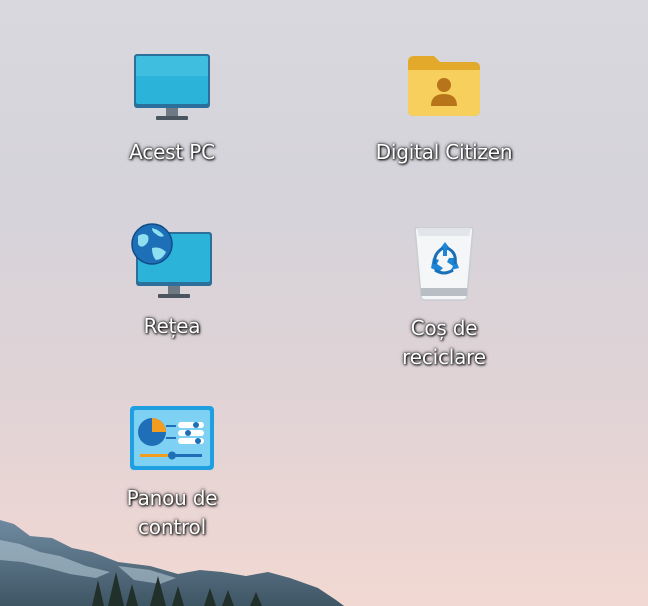 The image size is (648, 606). What do you see at coordinates (172, 152) in the screenshot?
I see `icon-label: Acest PC` at bounding box center [172, 152].